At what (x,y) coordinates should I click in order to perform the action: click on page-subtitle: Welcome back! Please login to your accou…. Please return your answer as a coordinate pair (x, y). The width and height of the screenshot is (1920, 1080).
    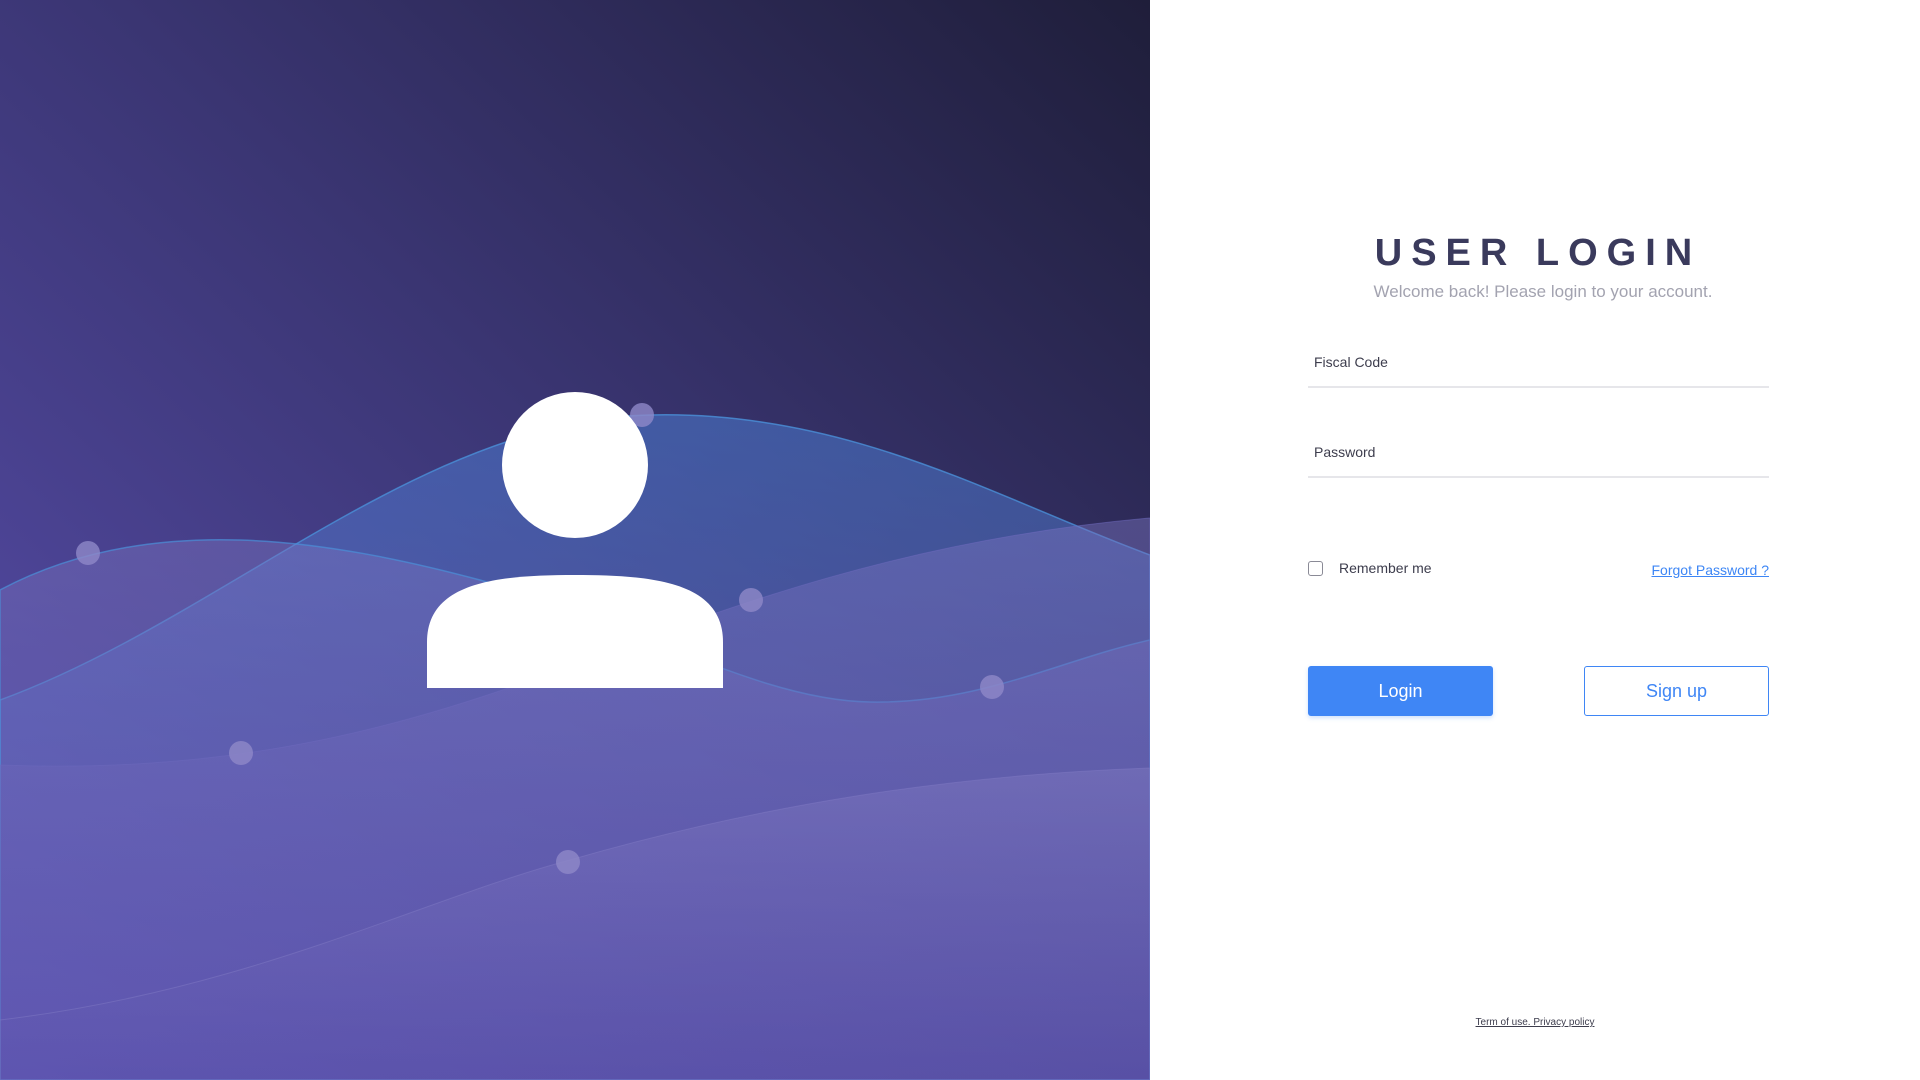
    Looking at the image, I should click on (1543, 291).